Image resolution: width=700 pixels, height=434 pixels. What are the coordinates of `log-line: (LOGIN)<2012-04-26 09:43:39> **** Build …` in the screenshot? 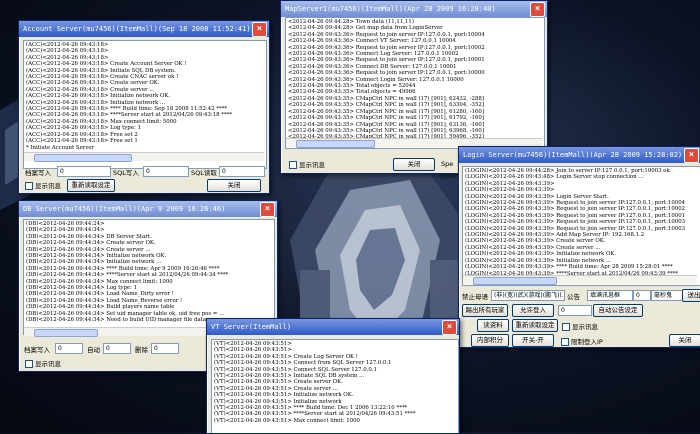 It's located at (569, 267).